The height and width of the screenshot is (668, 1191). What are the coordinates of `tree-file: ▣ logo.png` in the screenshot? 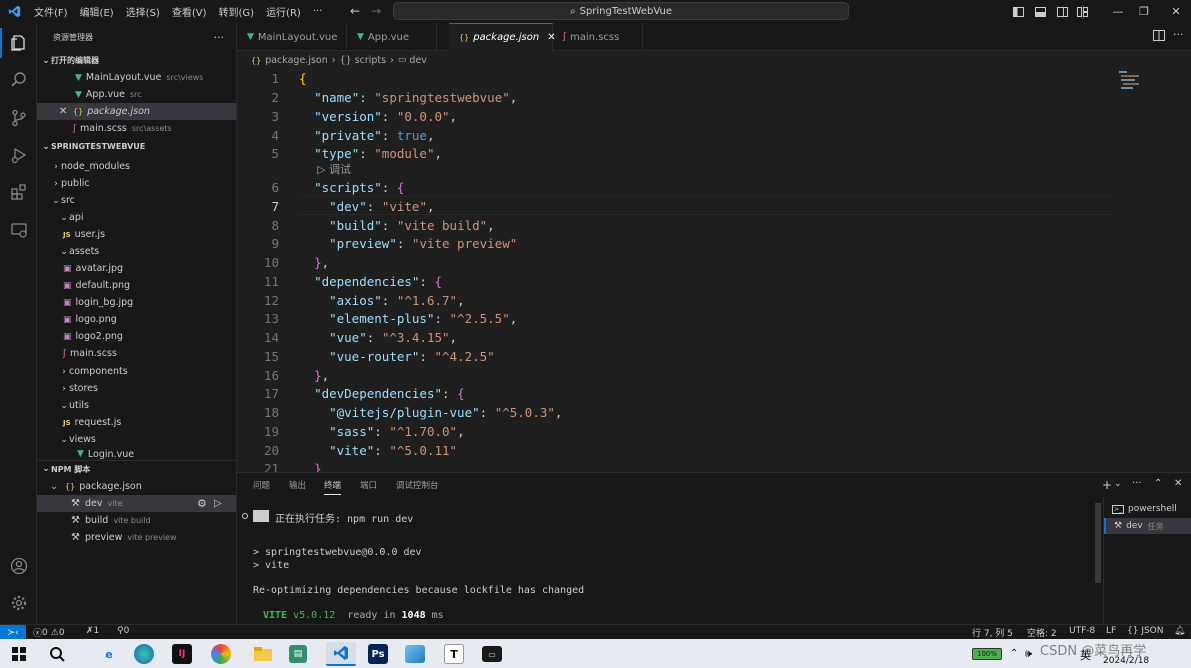 It's located at (136, 319).